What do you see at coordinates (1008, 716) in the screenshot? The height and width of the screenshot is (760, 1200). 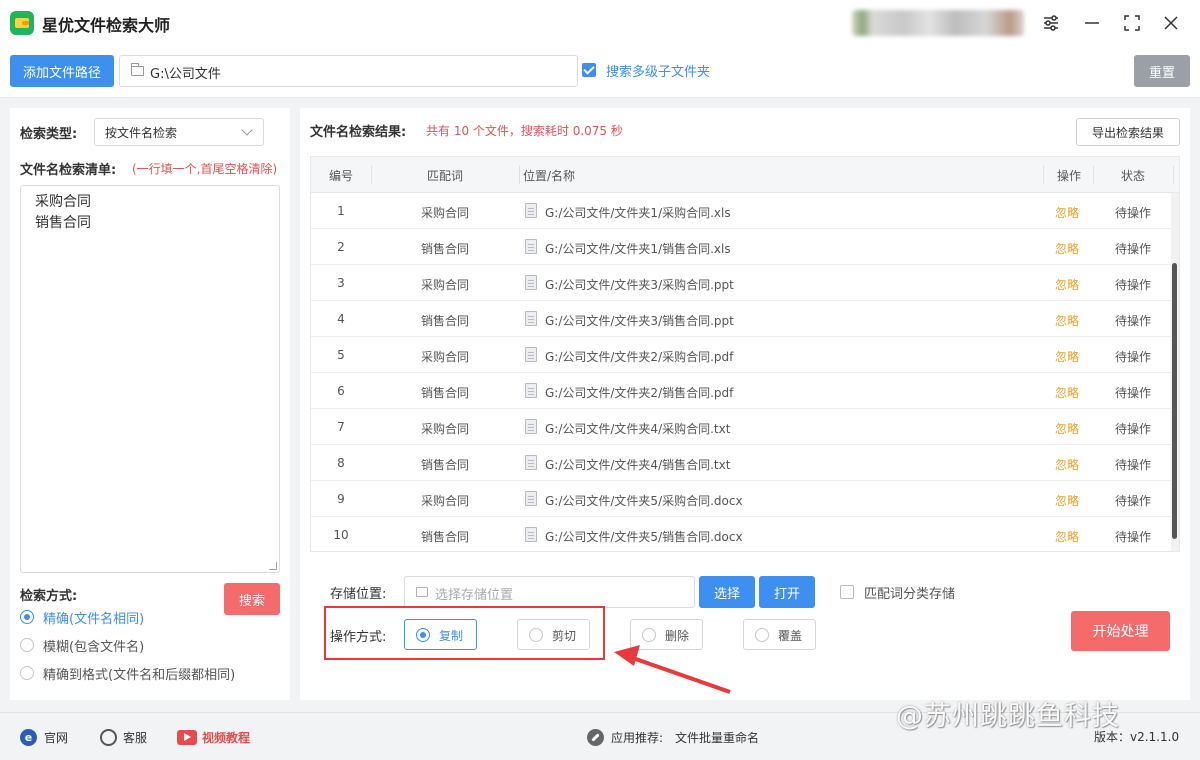 I see `watermark: @苏州跳跳鱼科技` at bounding box center [1008, 716].